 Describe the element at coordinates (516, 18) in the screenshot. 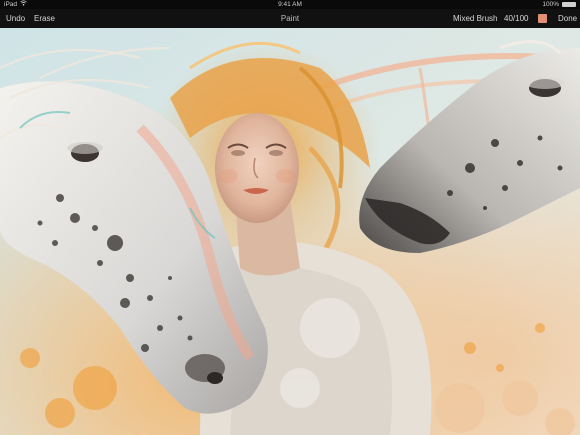

I see `opacity-button: 40/100` at that location.